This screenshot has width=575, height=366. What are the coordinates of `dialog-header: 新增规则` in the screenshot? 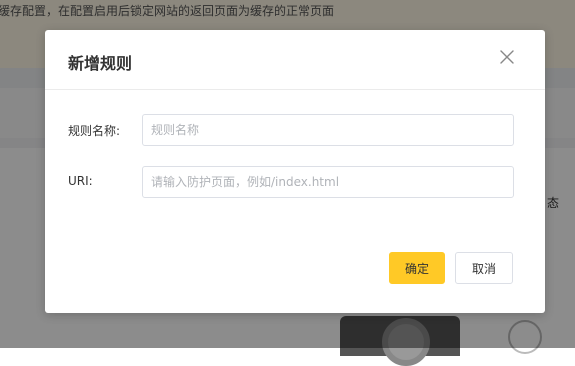 It's located at (295, 60).